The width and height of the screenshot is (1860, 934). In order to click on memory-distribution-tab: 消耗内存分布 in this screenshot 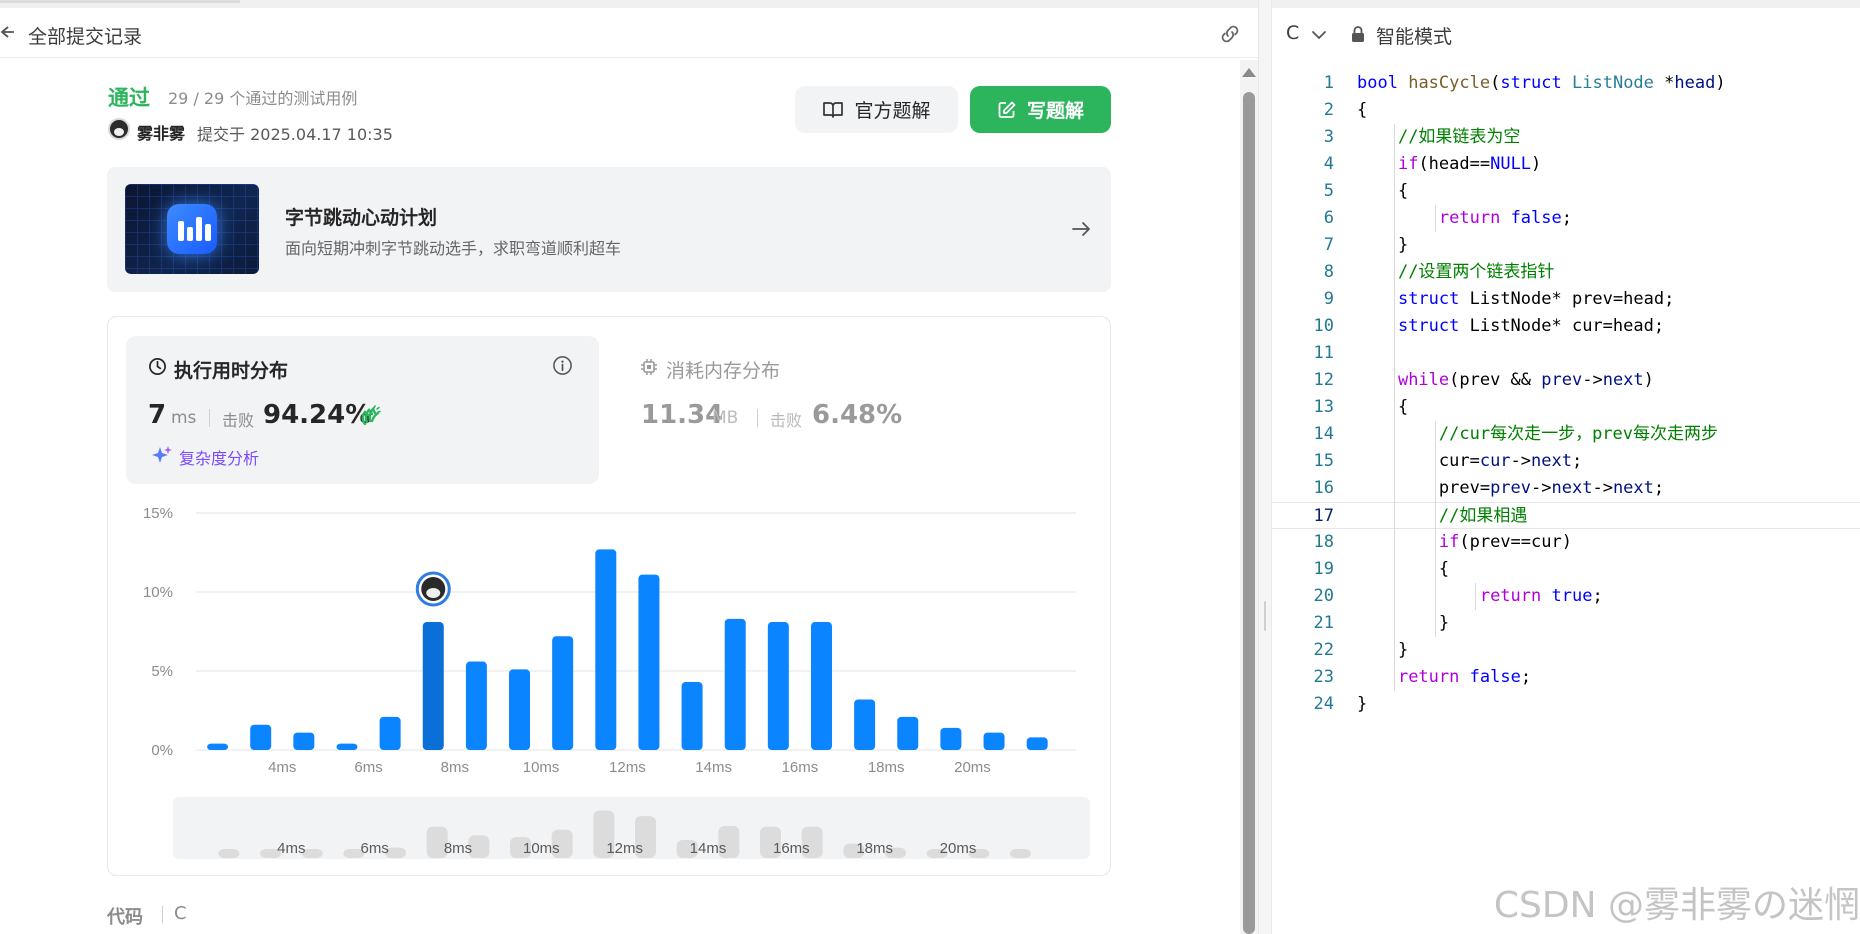, I will do `click(723, 369)`.